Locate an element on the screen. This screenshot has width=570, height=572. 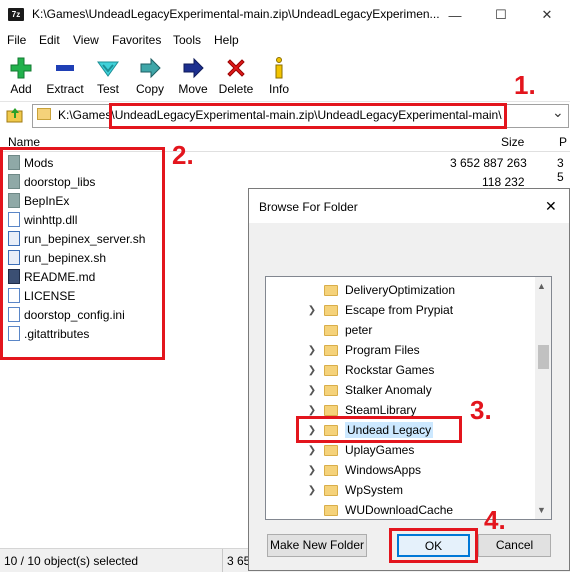
annotation-box-files is located at coordinates (82, 253).